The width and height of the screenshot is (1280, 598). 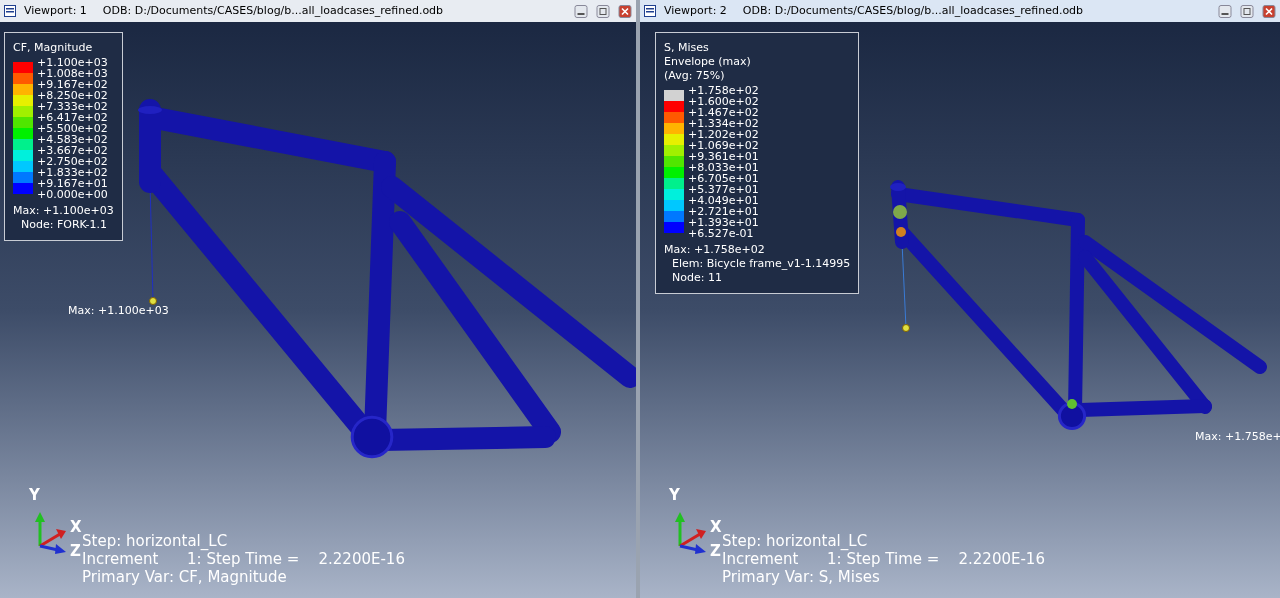 What do you see at coordinates (723, 178) in the screenshot?
I see `legend-value: +6.705e+01` at bounding box center [723, 178].